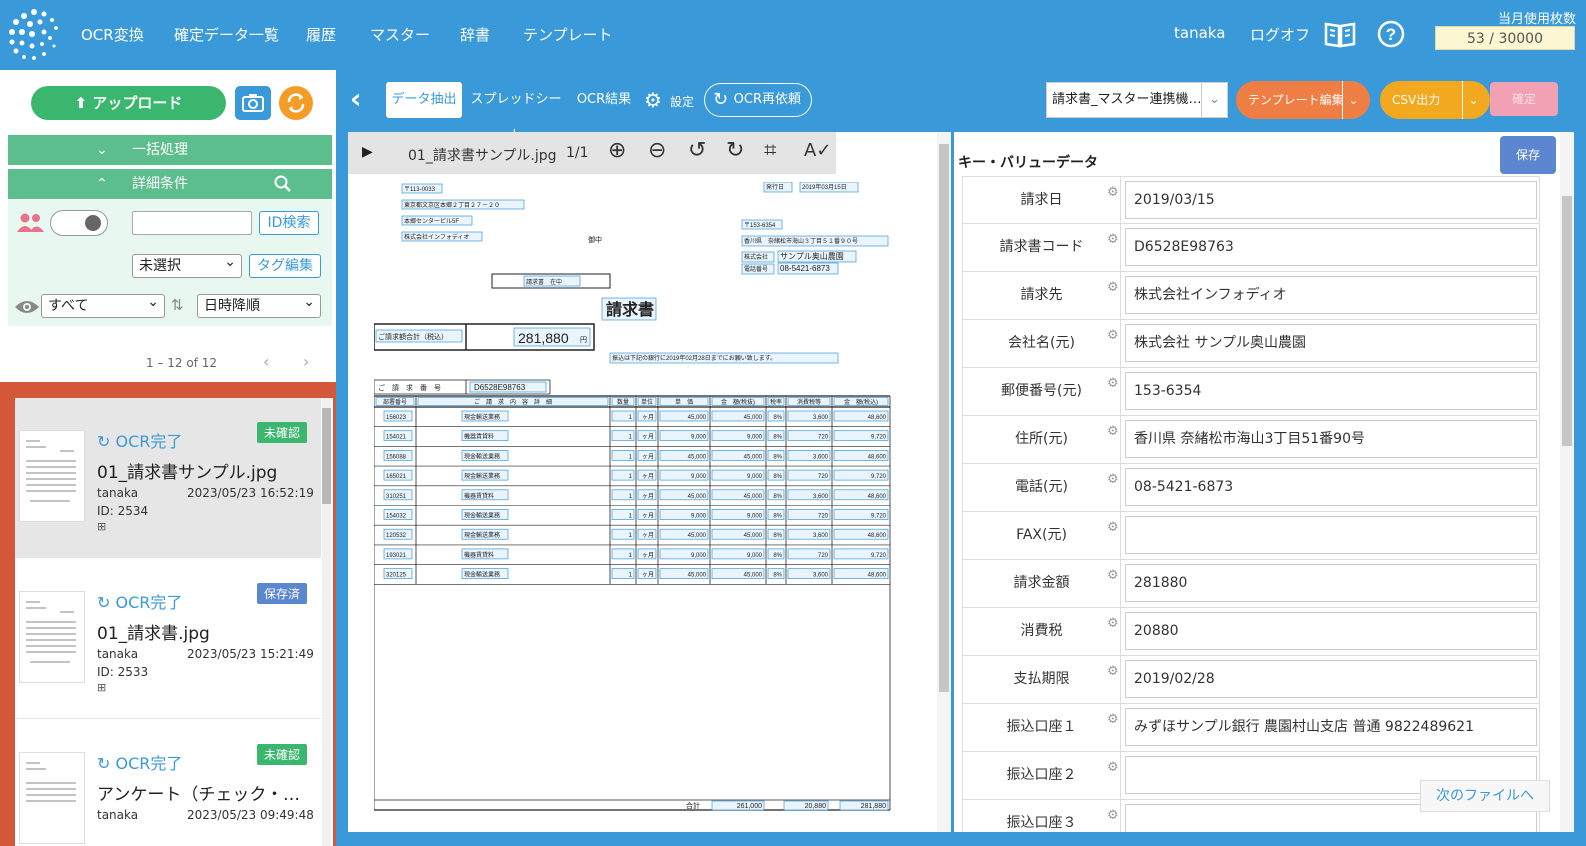 The width and height of the screenshot is (1586, 846). I want to click on viewer-scrollbar, so click(944, 482).